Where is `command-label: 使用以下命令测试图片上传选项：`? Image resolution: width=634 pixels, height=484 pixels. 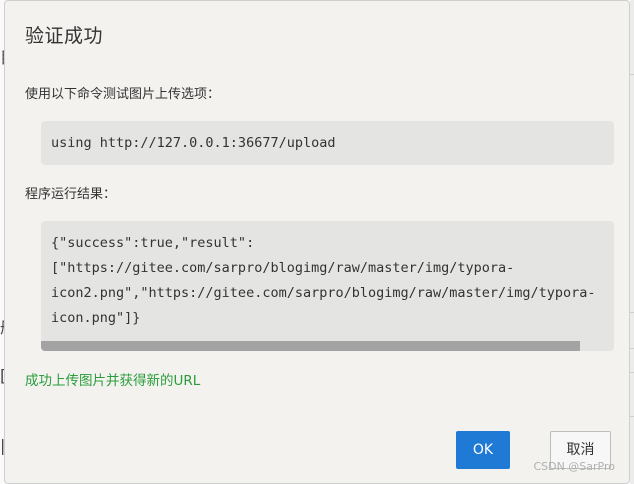 command-label: 使用以下命令测试图片上传选项： is located at coordinates (123, 94).